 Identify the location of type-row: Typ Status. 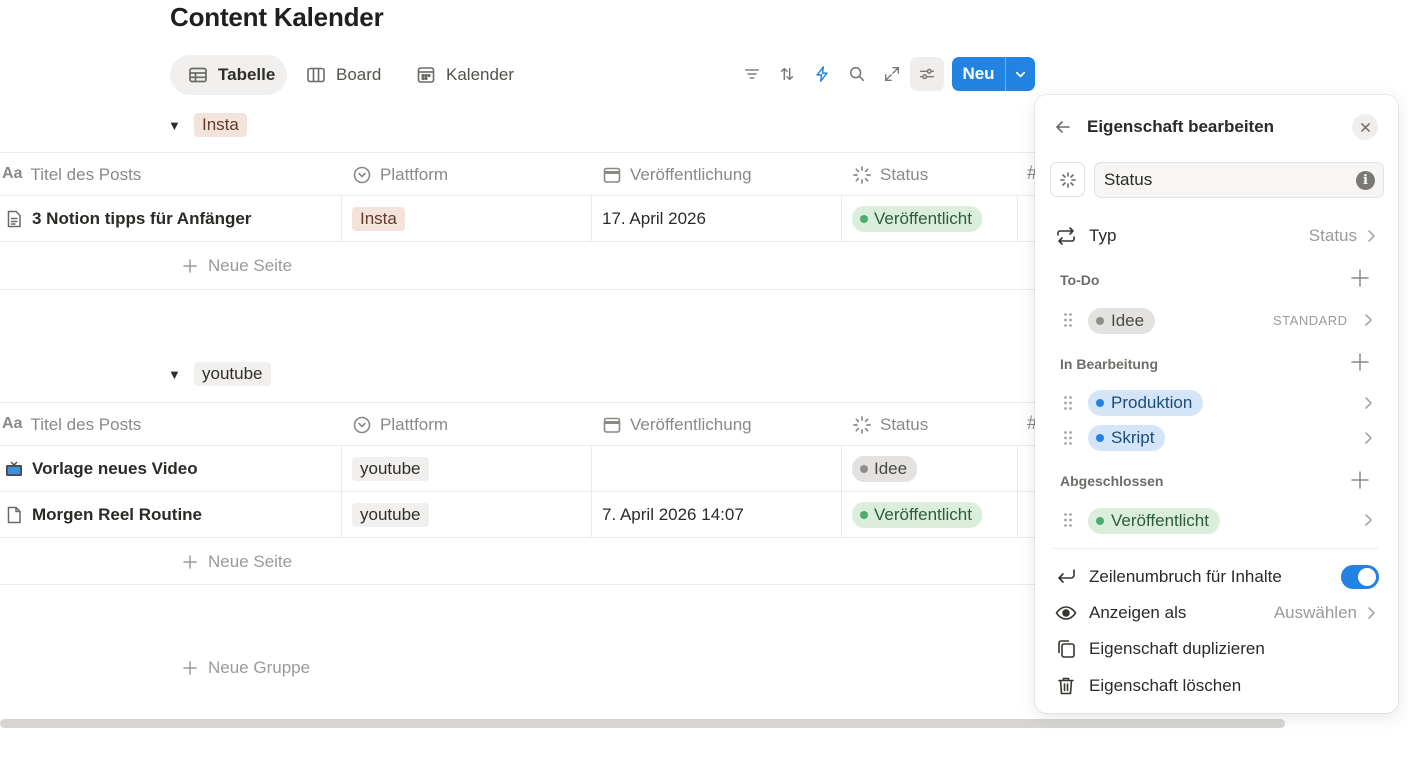
(1216, 236).